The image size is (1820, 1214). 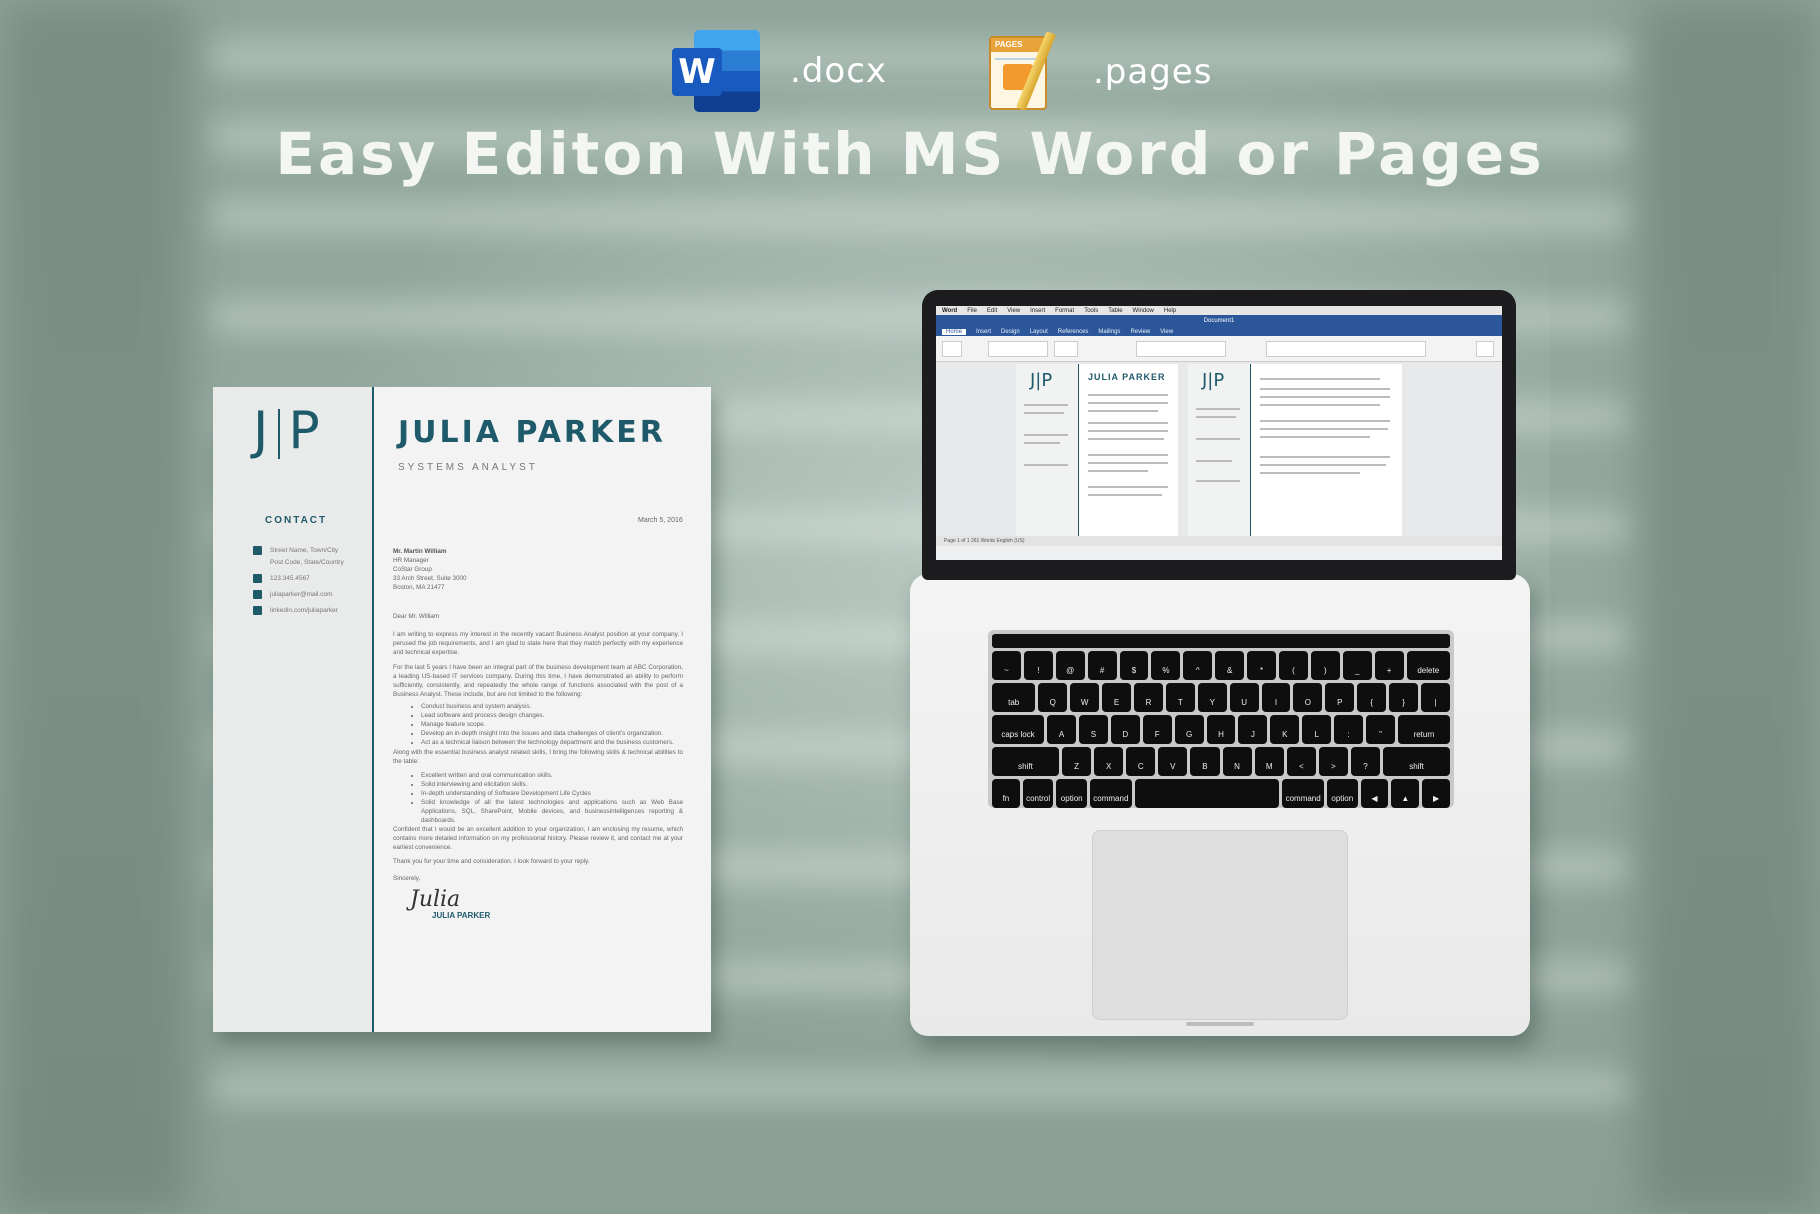 I want to click on keyboard-key: {, so click(x=1372, y=697).